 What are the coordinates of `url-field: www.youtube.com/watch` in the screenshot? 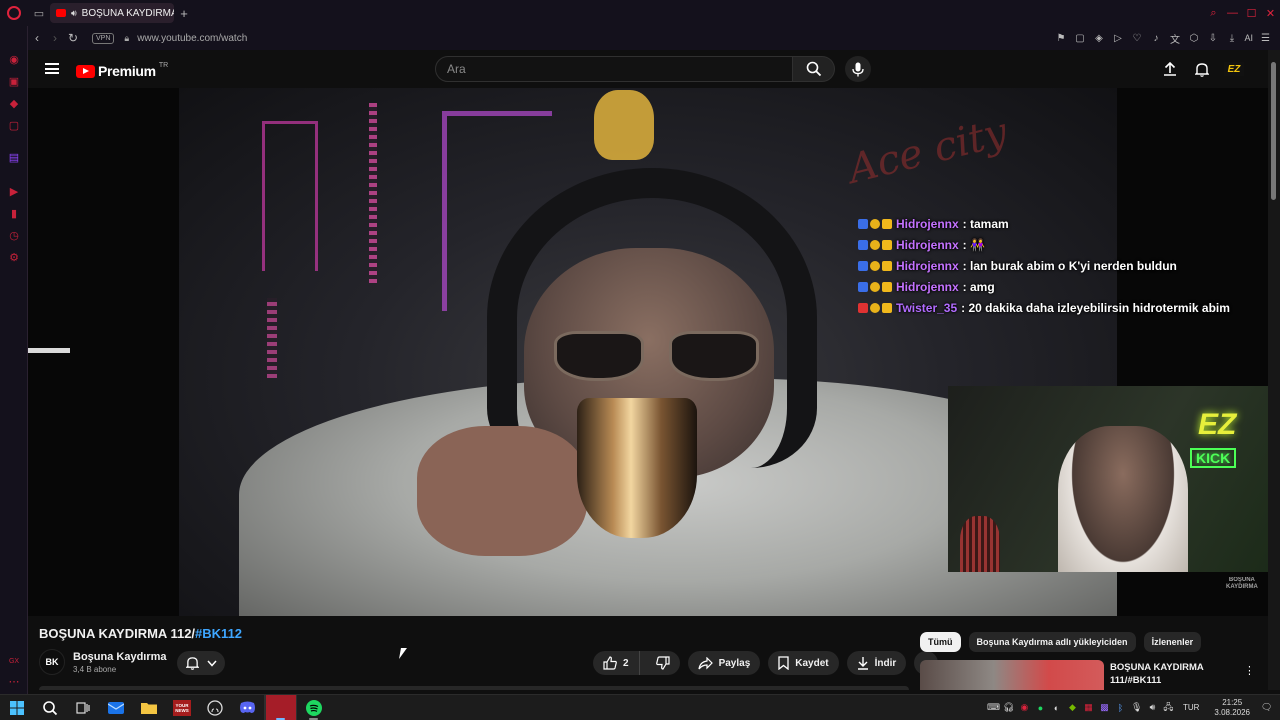 It's located at (192, 38).